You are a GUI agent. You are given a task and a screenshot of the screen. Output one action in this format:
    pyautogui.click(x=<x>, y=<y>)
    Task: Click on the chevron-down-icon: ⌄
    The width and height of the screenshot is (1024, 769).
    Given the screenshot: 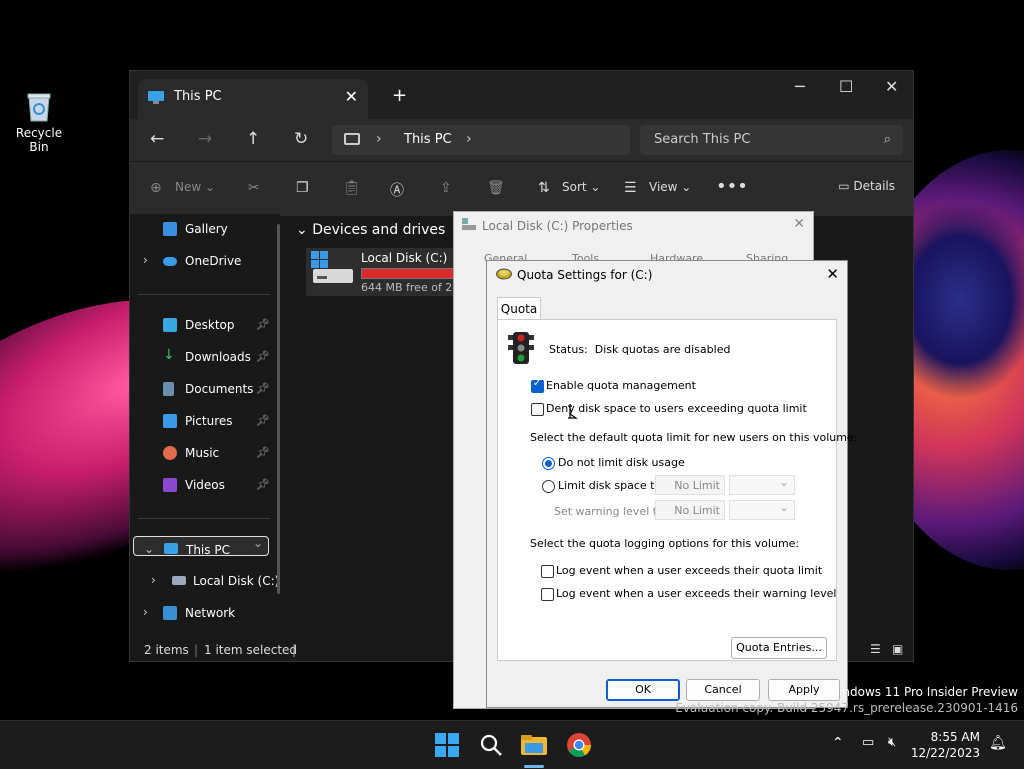 What is the action you would take?
    pyautogui.click(x=149, y=549)
    